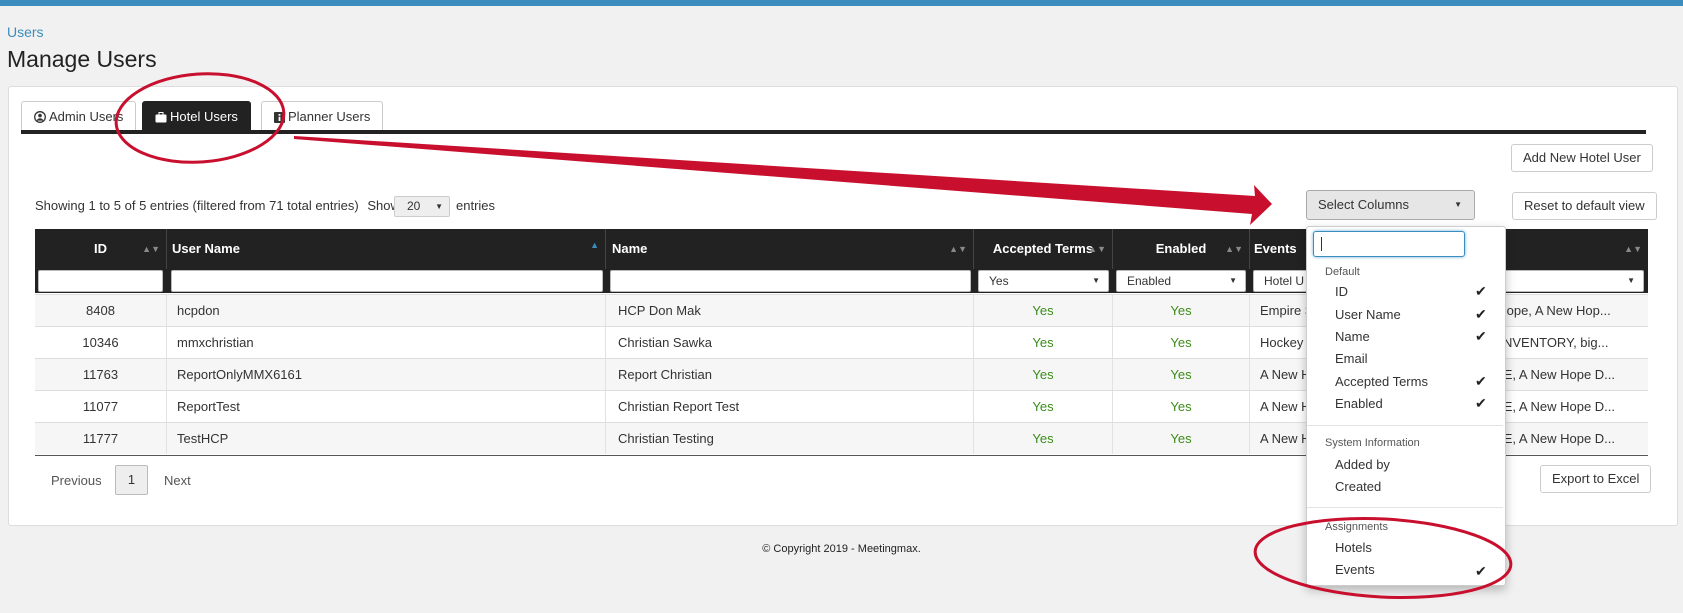 This screenshot has width=1683, height=613. What do you see at coordinates (1383, 558) in the screenshot?
I see `annotation-circle-assignments` at bounding box center [1383, 558].